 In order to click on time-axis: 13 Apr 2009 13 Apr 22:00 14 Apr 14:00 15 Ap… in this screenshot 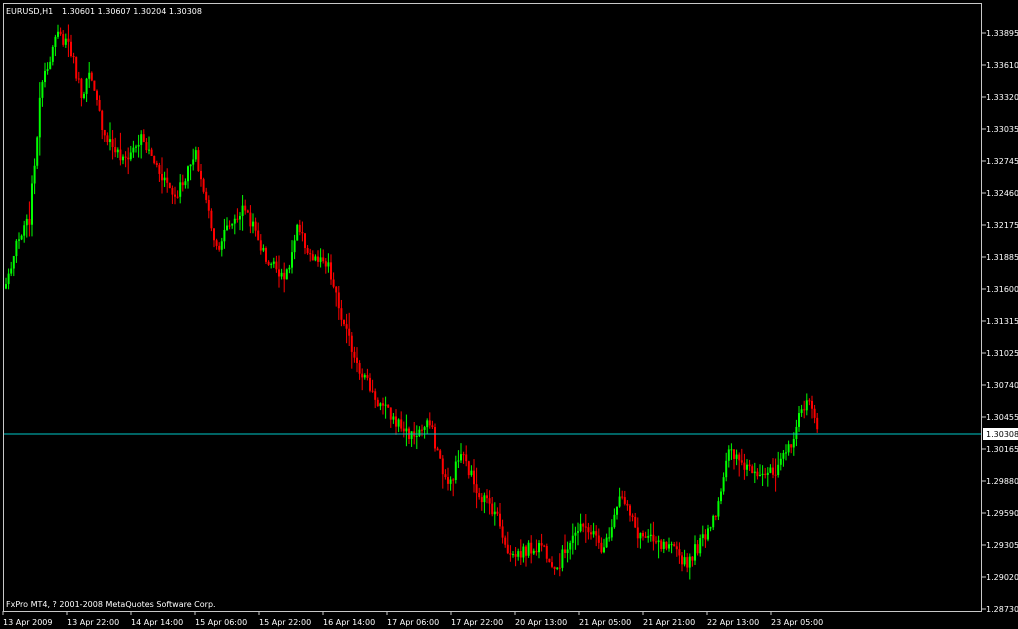, I will do `click(412, 619)`.